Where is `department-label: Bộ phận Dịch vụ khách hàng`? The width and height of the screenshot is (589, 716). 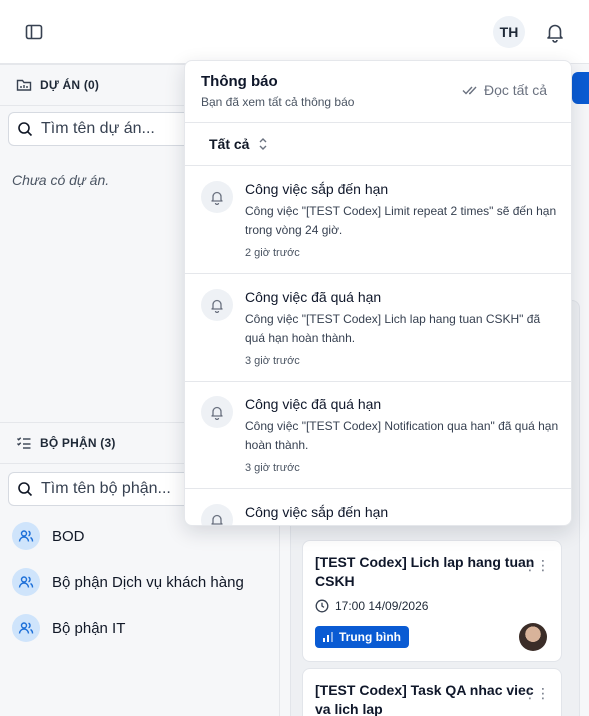
department-label: Bộ phận Dịch vụ khách hàng is located at coordinates (148, 582).